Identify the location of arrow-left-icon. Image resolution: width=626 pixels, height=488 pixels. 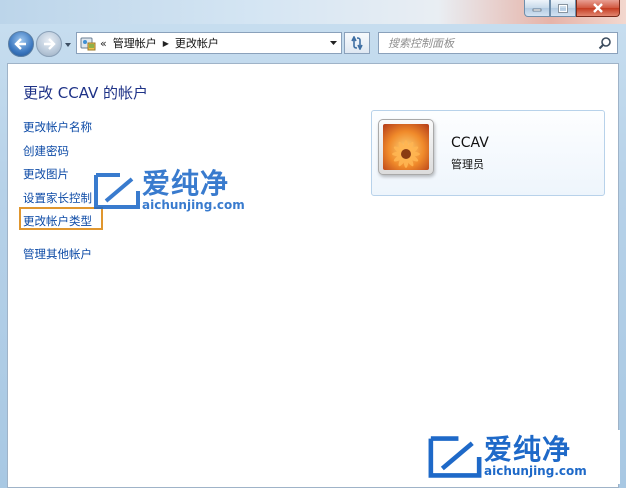
(20, 44).